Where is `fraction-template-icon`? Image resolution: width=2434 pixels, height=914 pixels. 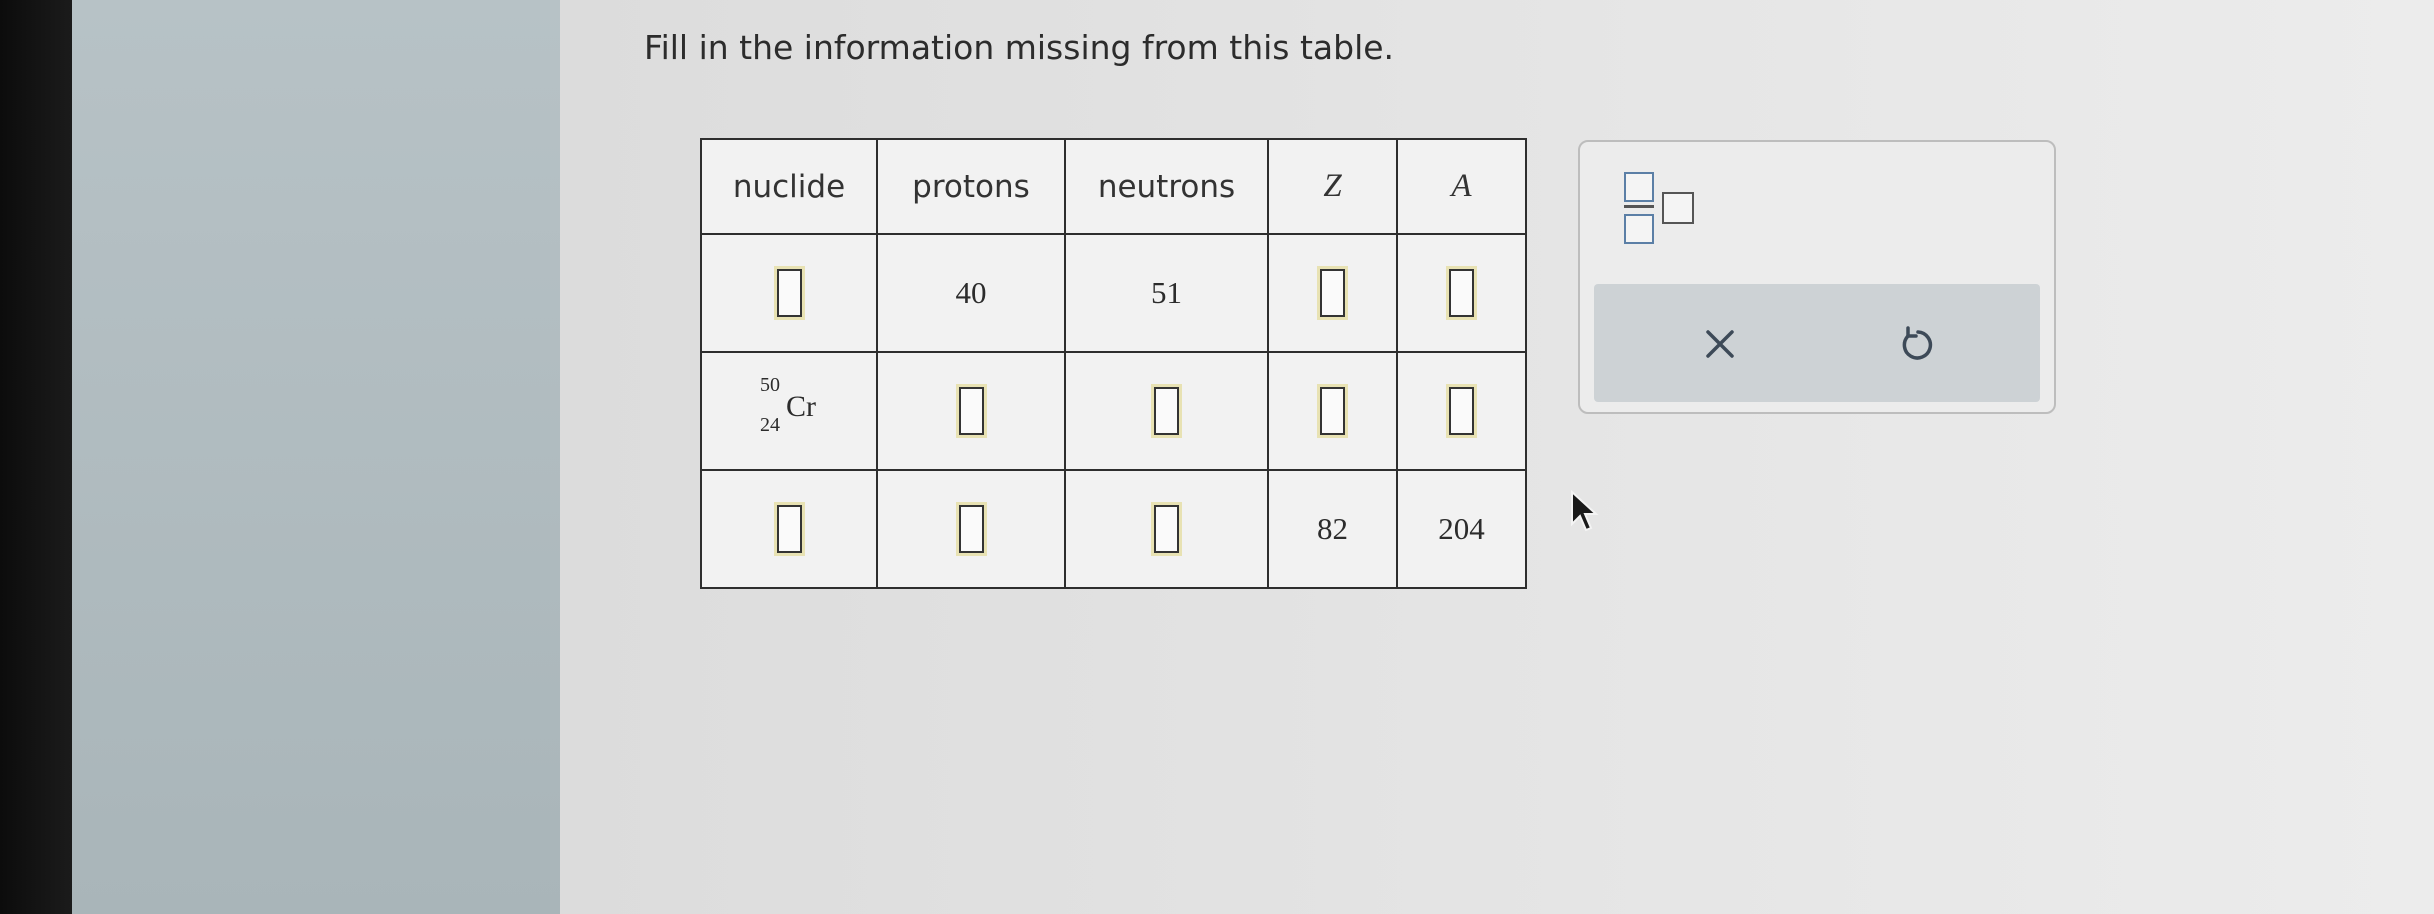 fraction-template-icon is located at coordinates (1669, 212).